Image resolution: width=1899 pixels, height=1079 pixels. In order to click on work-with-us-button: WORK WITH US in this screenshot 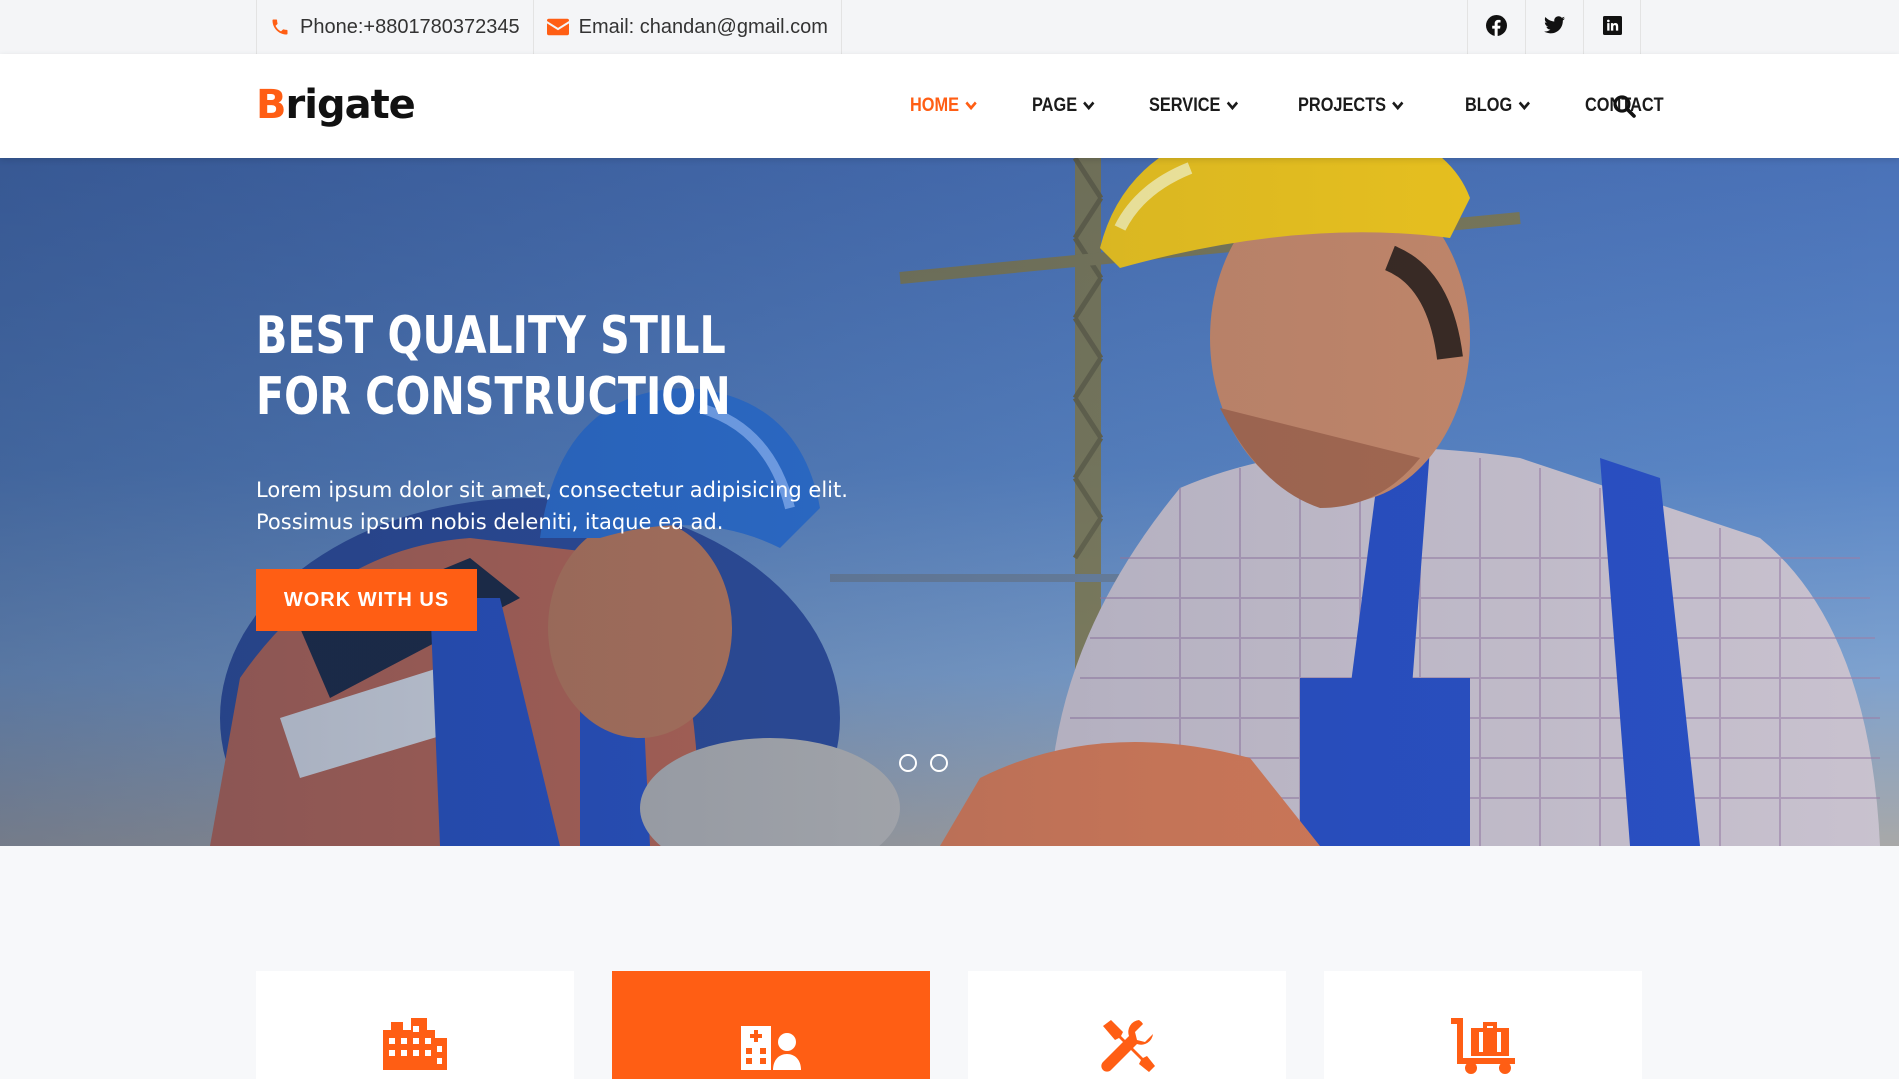, I will do `click(366, 600)`.